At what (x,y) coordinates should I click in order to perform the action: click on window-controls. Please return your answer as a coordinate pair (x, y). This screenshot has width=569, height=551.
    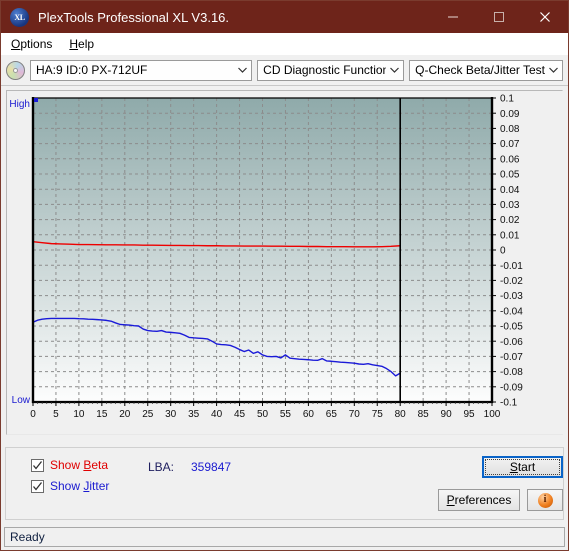
    Looking at the image, I should click on (499, 17).